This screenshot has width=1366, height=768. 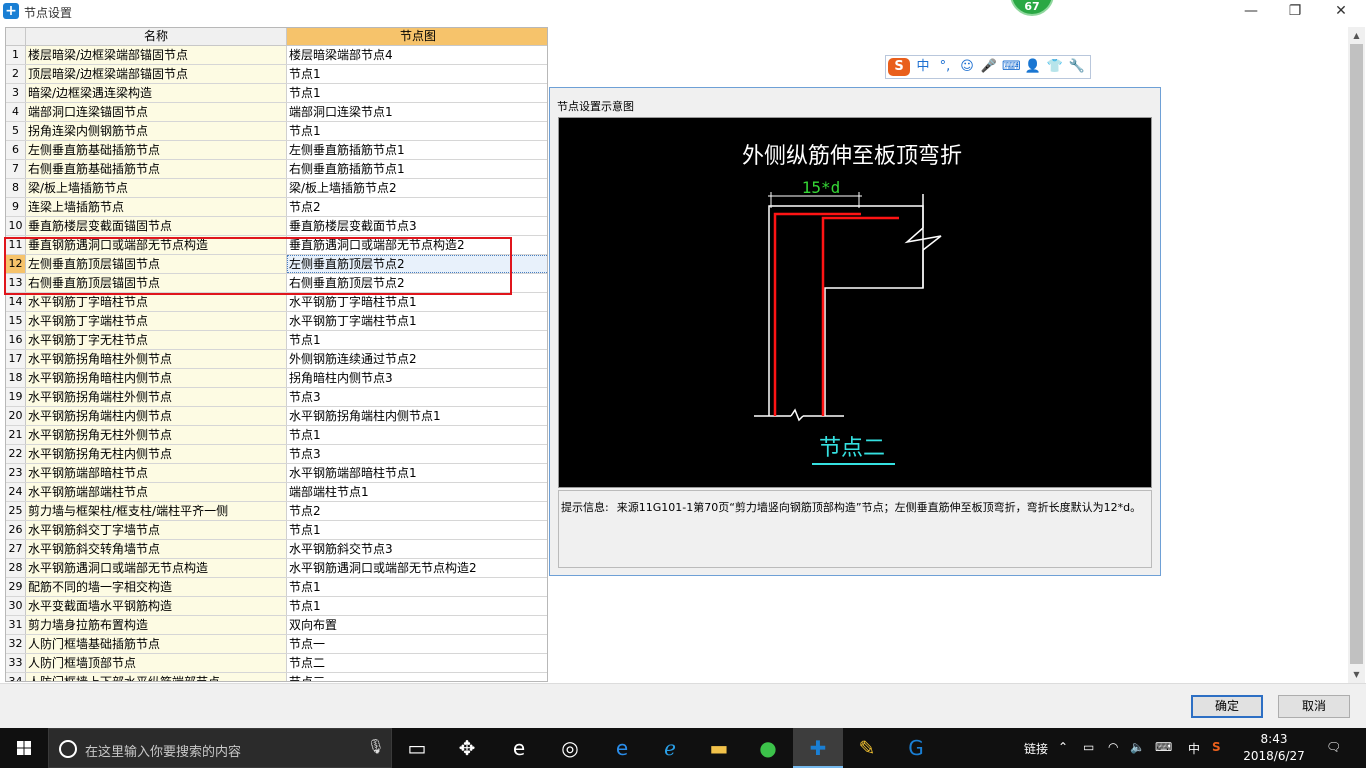 What do you see at coordinates (16, 568) in the screenshot?
I see `row-number: 28` at bounding box center [16, 568].